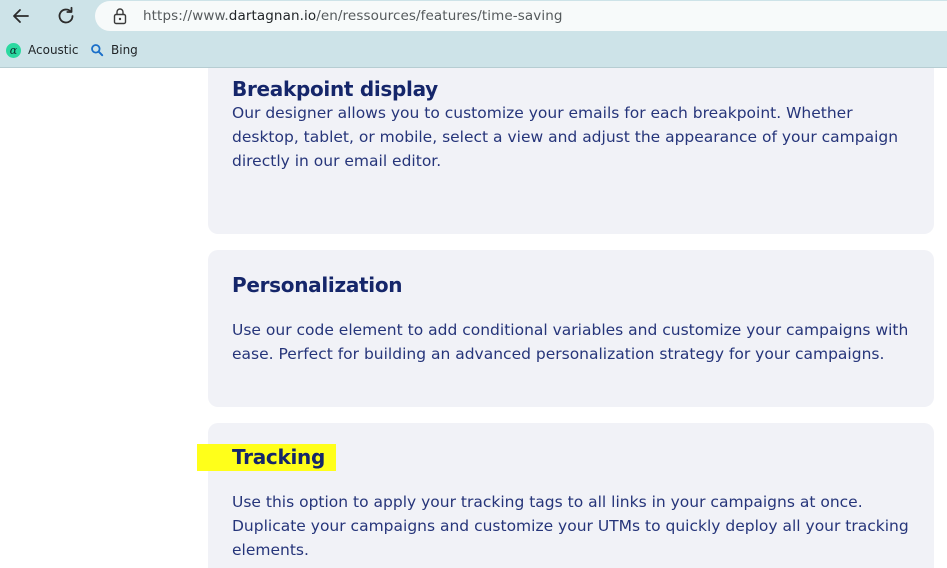  I want to click on bookmarks-bar: α Acoustic Bing, so click(473, 50).